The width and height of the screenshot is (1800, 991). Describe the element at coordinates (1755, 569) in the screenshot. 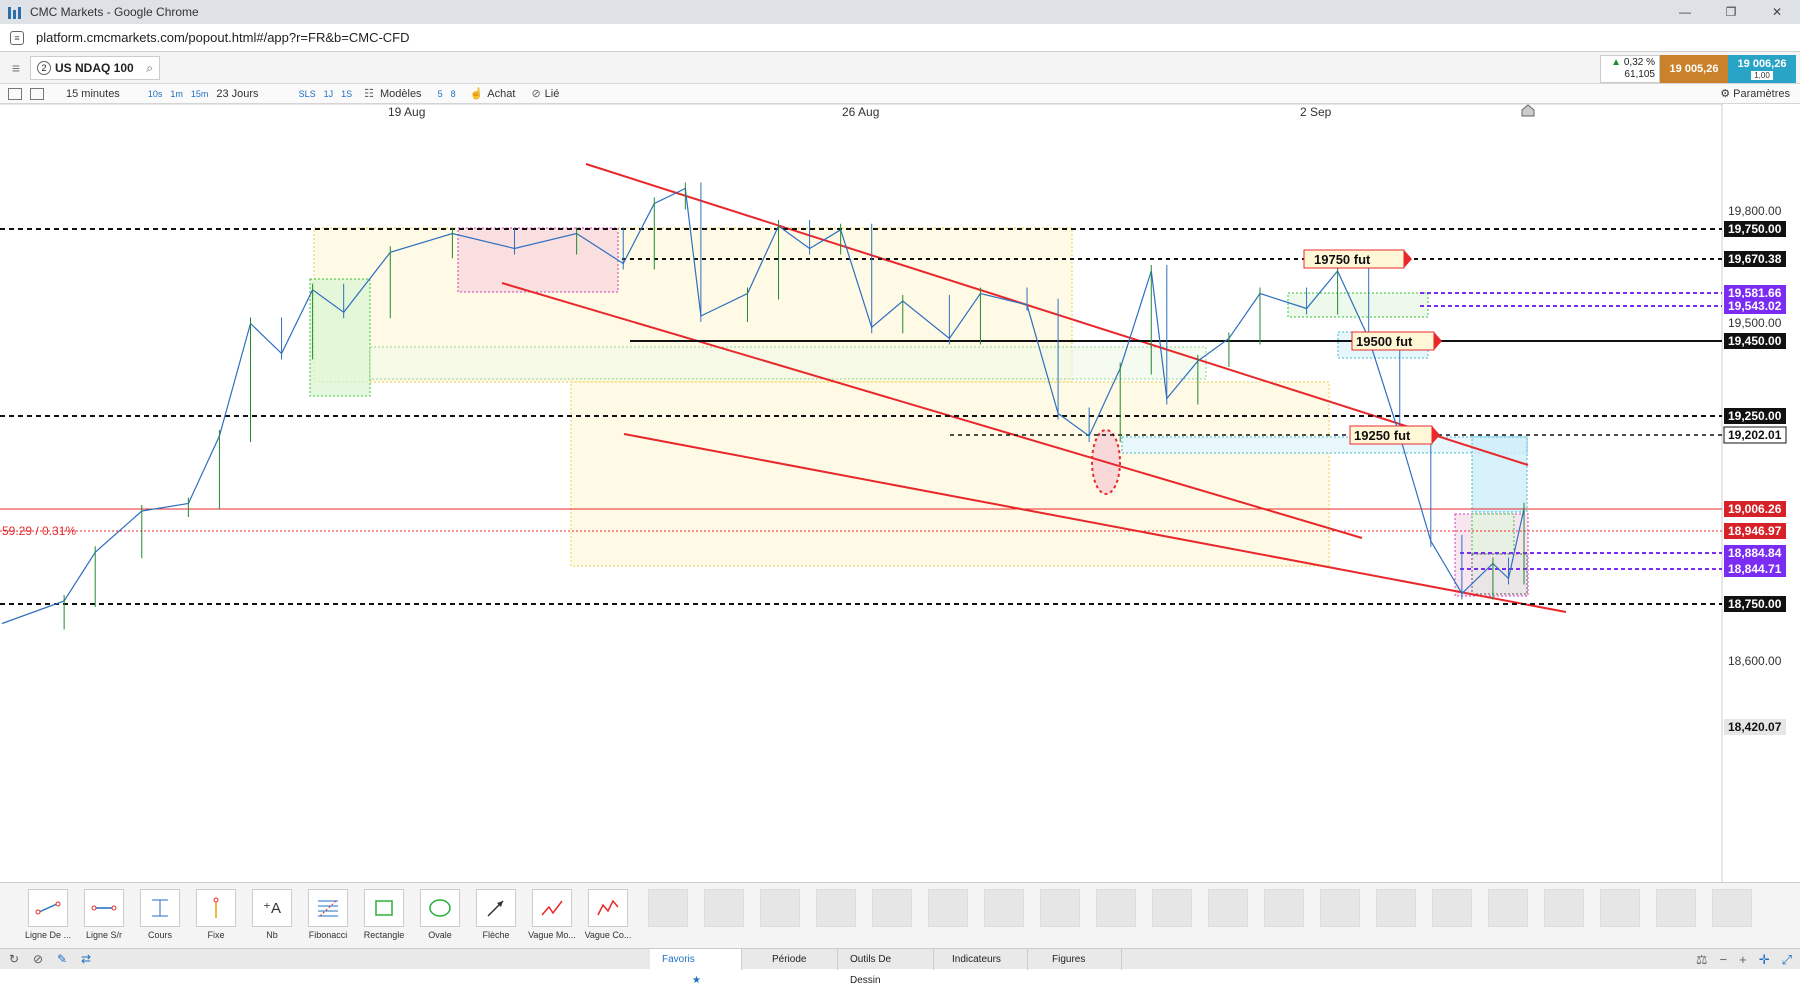

I see `y-marker-label: 18,844.71` at that location.